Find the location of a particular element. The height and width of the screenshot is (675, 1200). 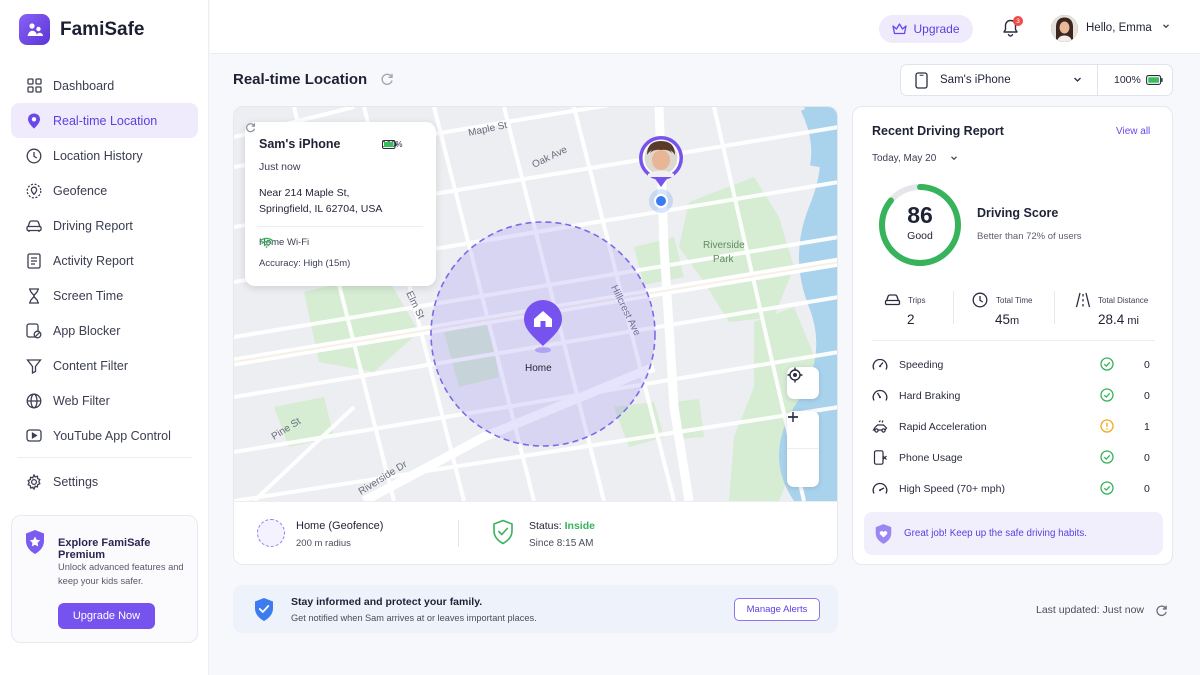

geofence-title: Home (Geofence) is located at coordinates (340, 526).